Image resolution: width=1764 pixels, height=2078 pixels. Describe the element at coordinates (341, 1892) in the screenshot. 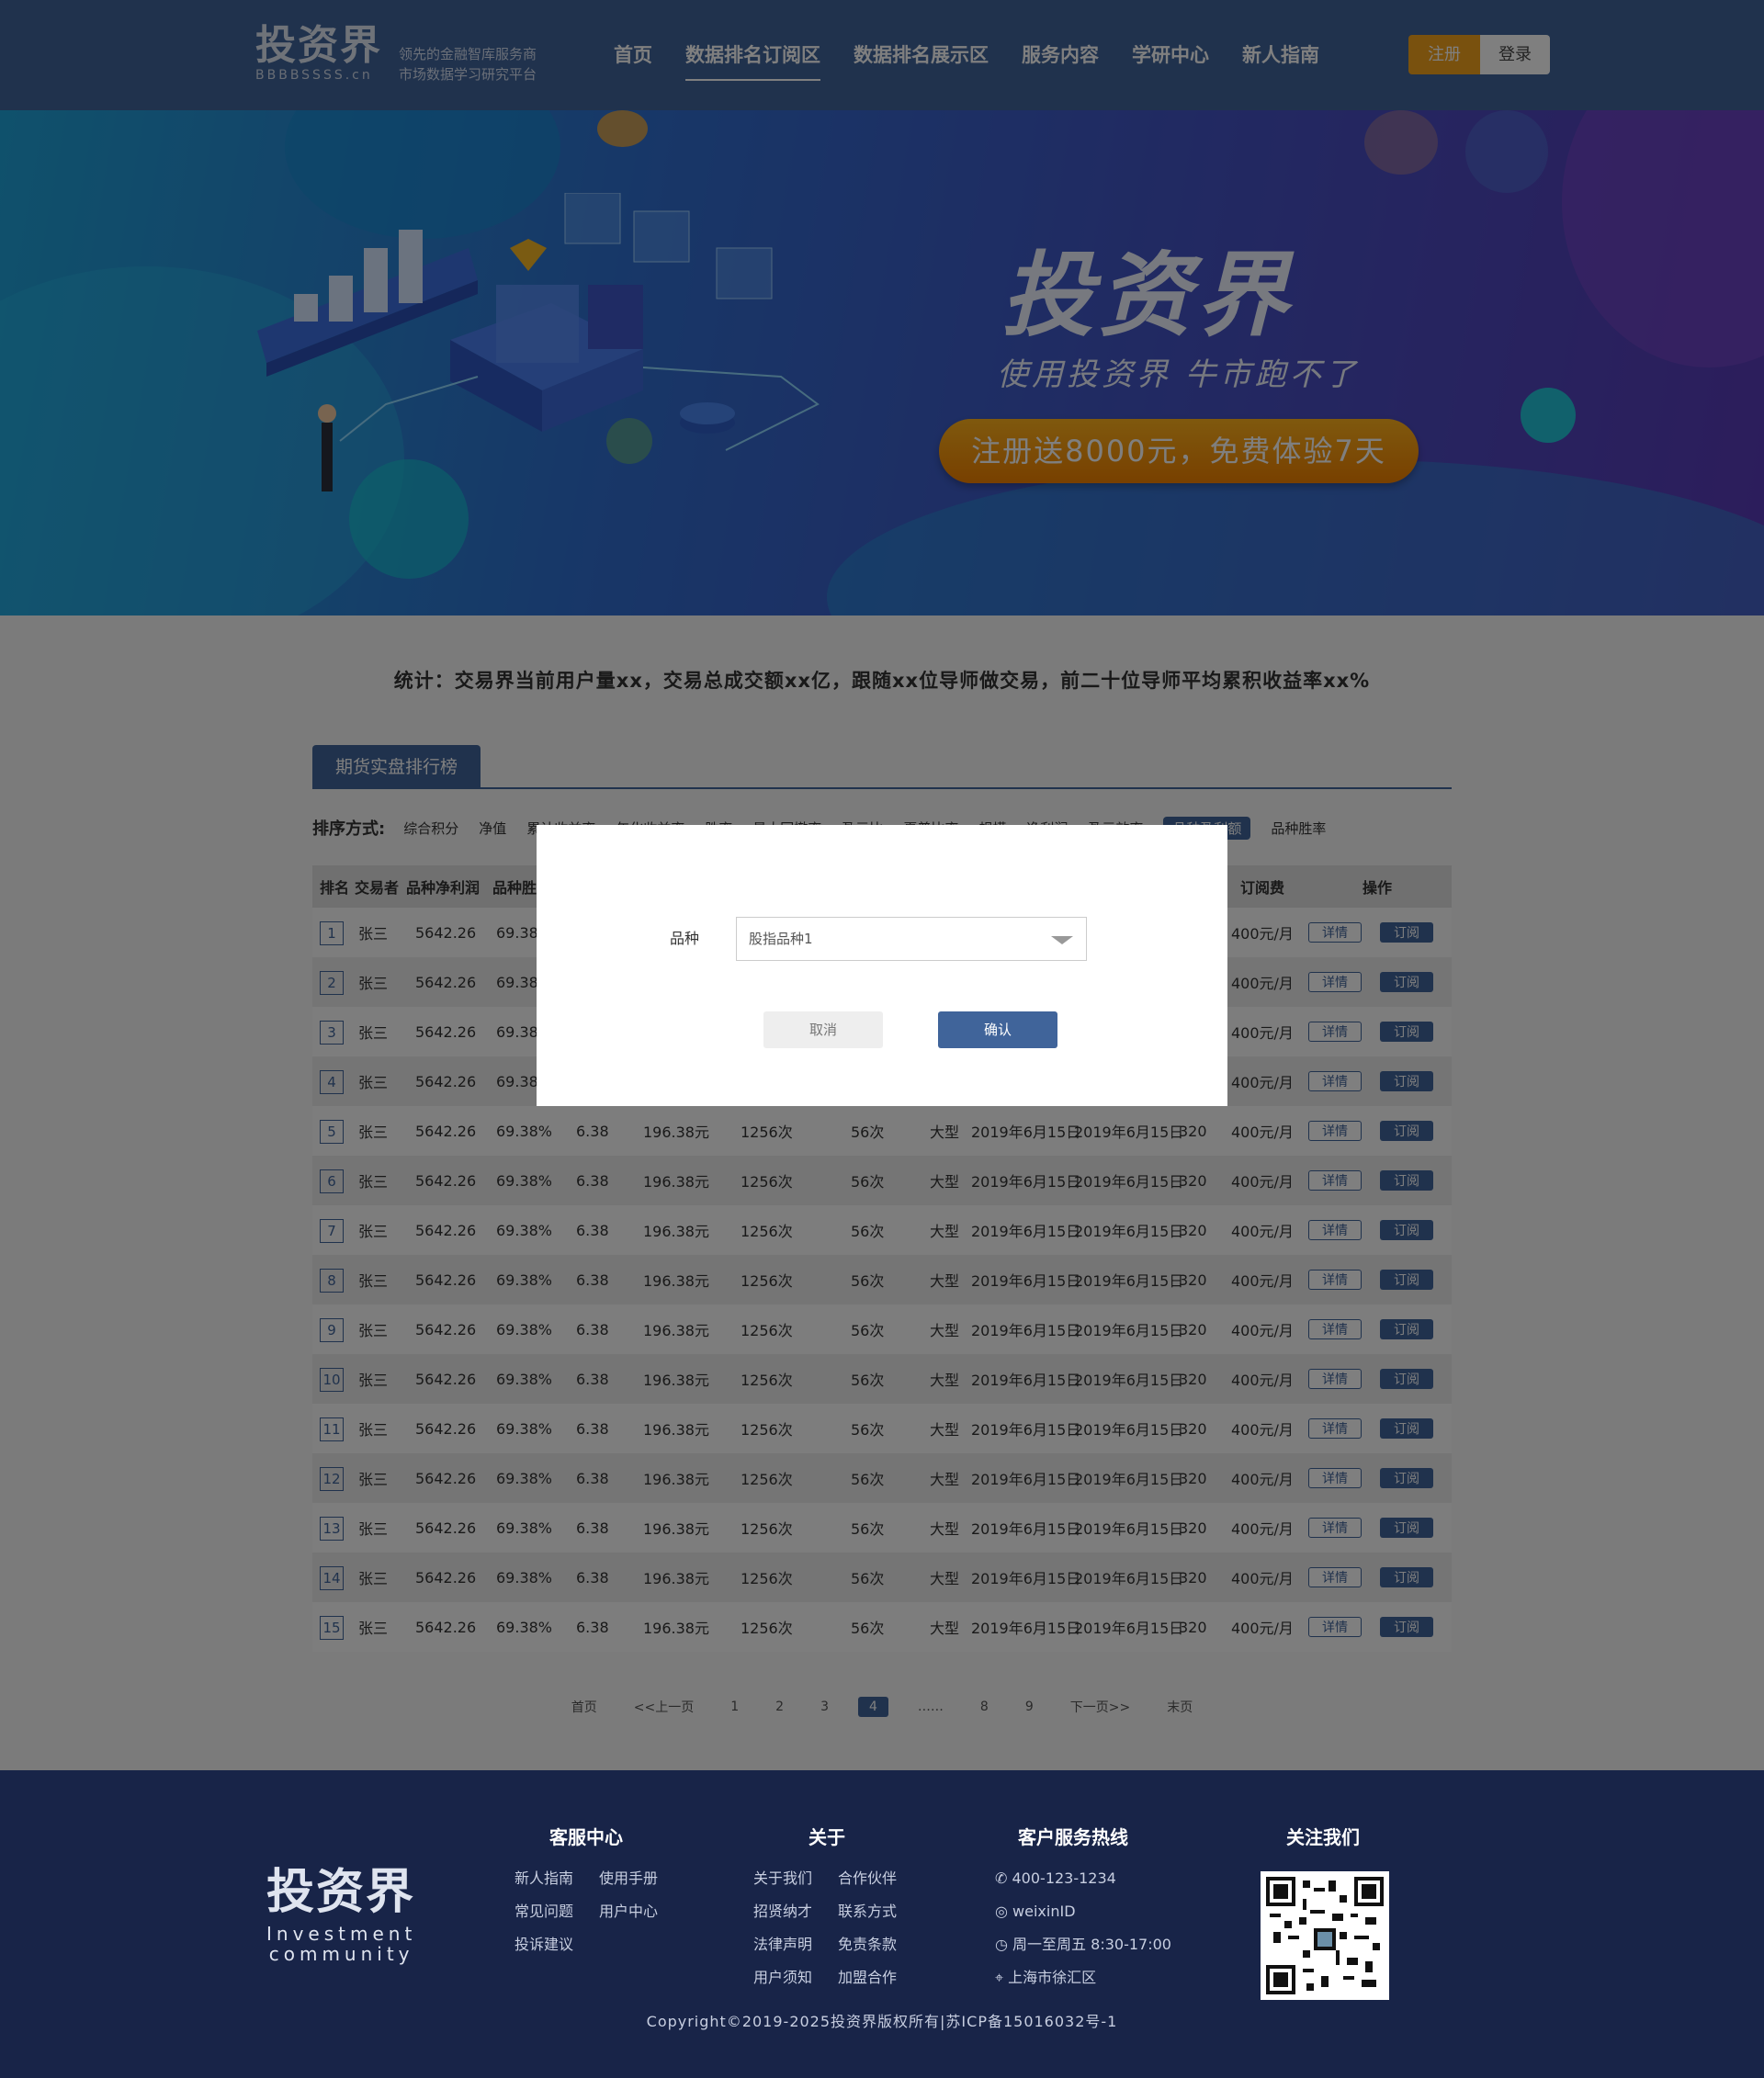

I see `footer-logo-text: 投资界` at that location.